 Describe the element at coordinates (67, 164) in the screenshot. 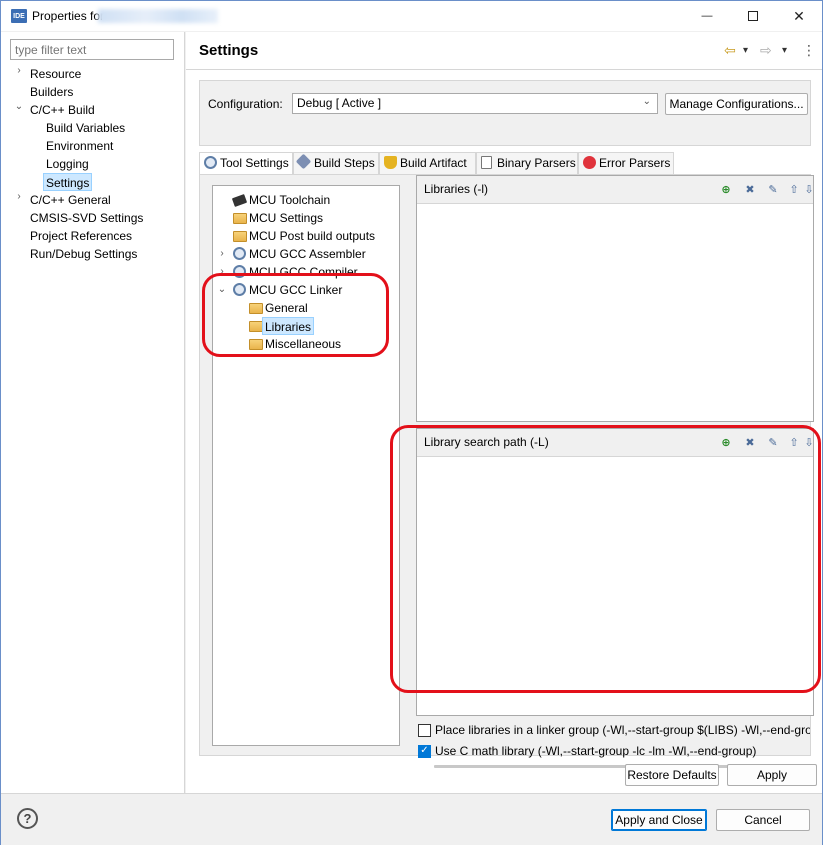

I see `sidebar-item-logging: Logging` at that location.